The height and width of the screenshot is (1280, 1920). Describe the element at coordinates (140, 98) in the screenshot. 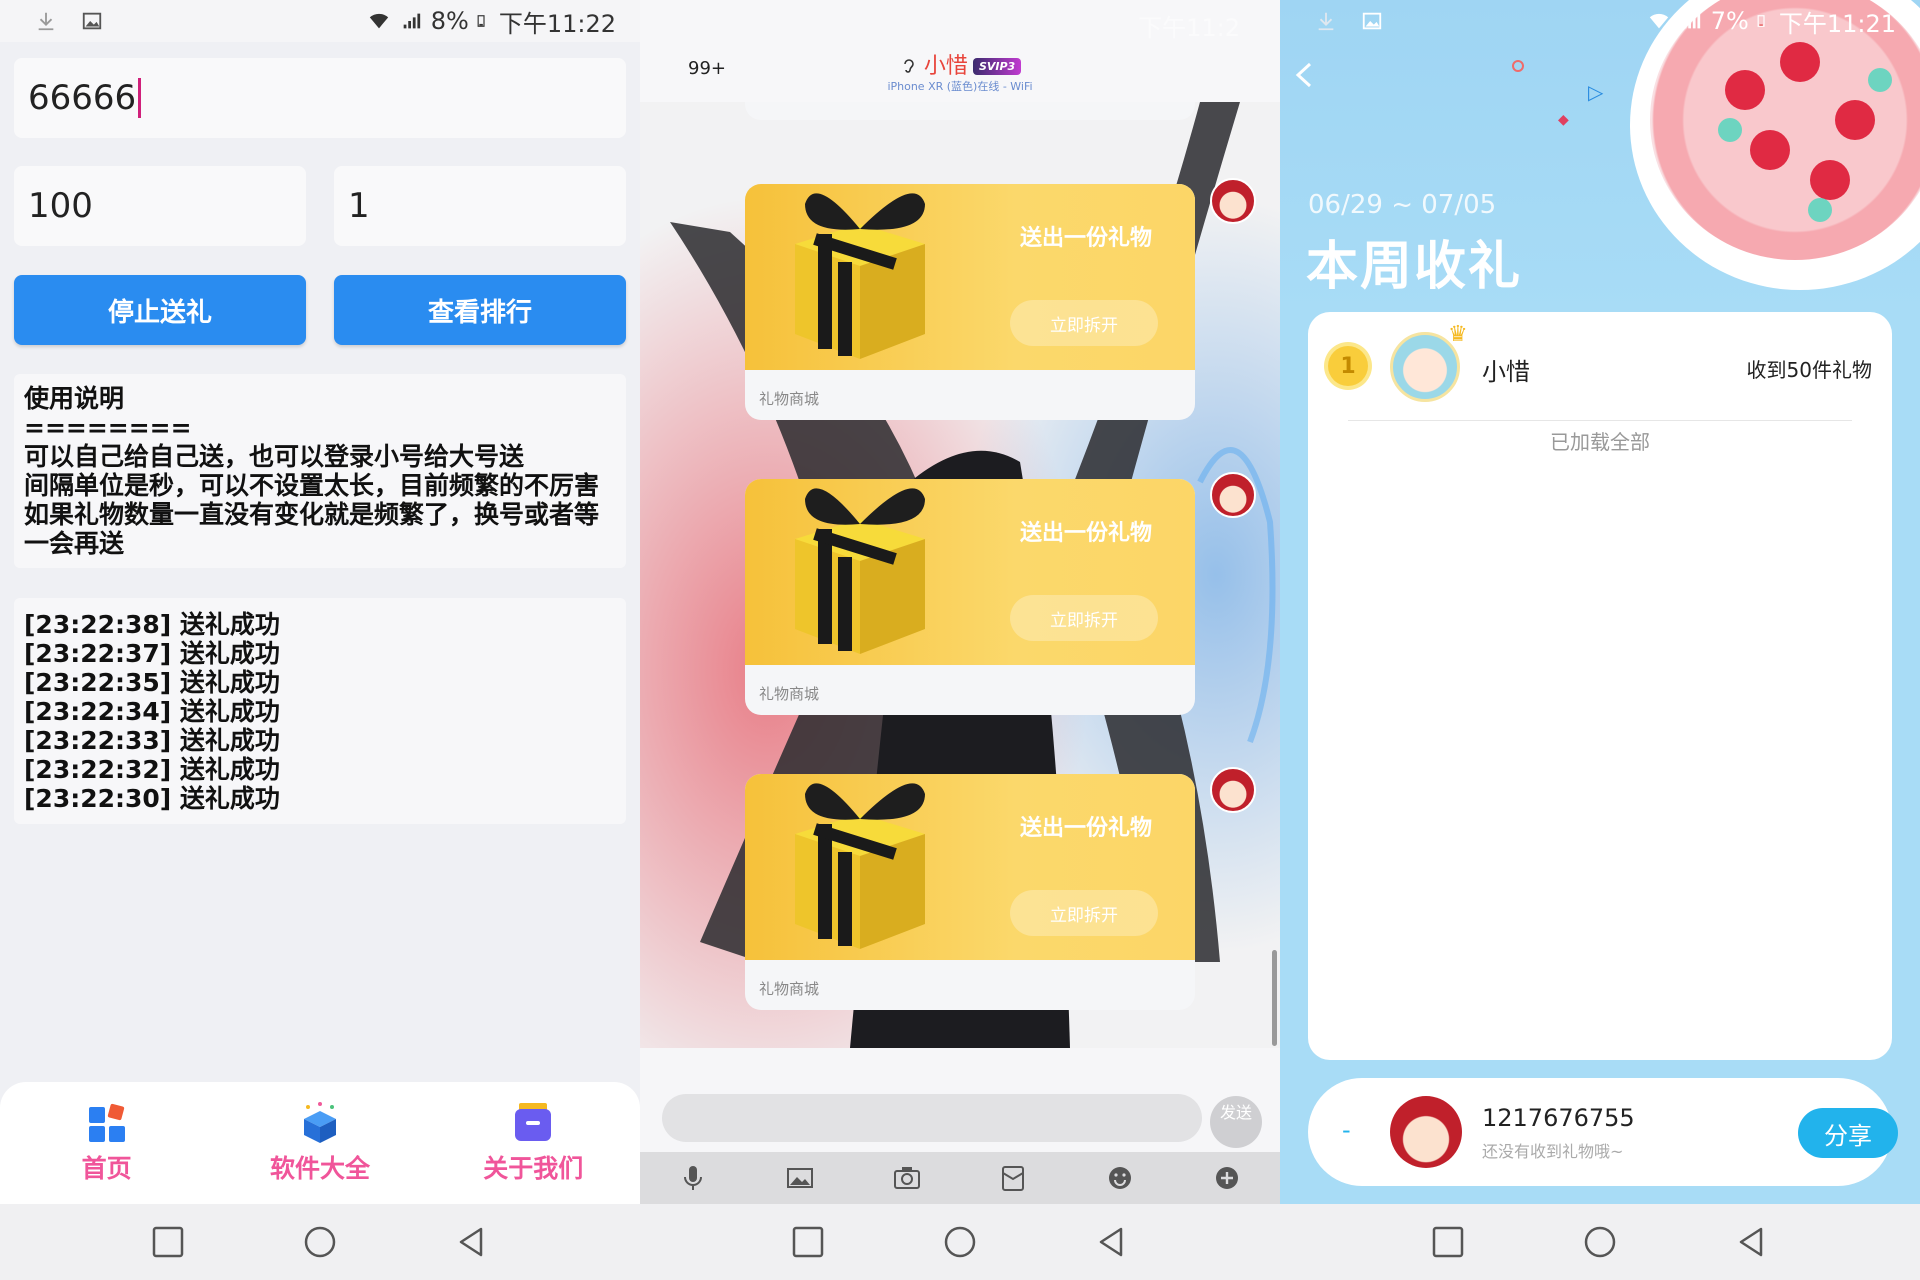

I see `text-caret` at that location.